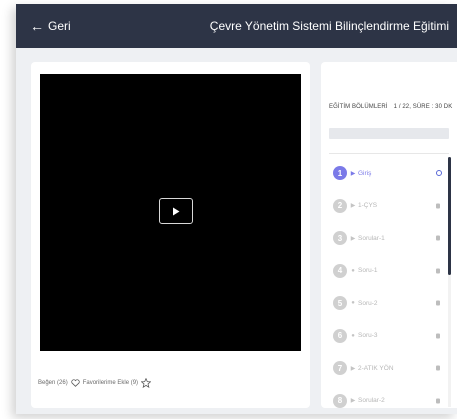  I want to click on lesson-item-3: 3 ▶ Sorular-1, so click(389, 238).